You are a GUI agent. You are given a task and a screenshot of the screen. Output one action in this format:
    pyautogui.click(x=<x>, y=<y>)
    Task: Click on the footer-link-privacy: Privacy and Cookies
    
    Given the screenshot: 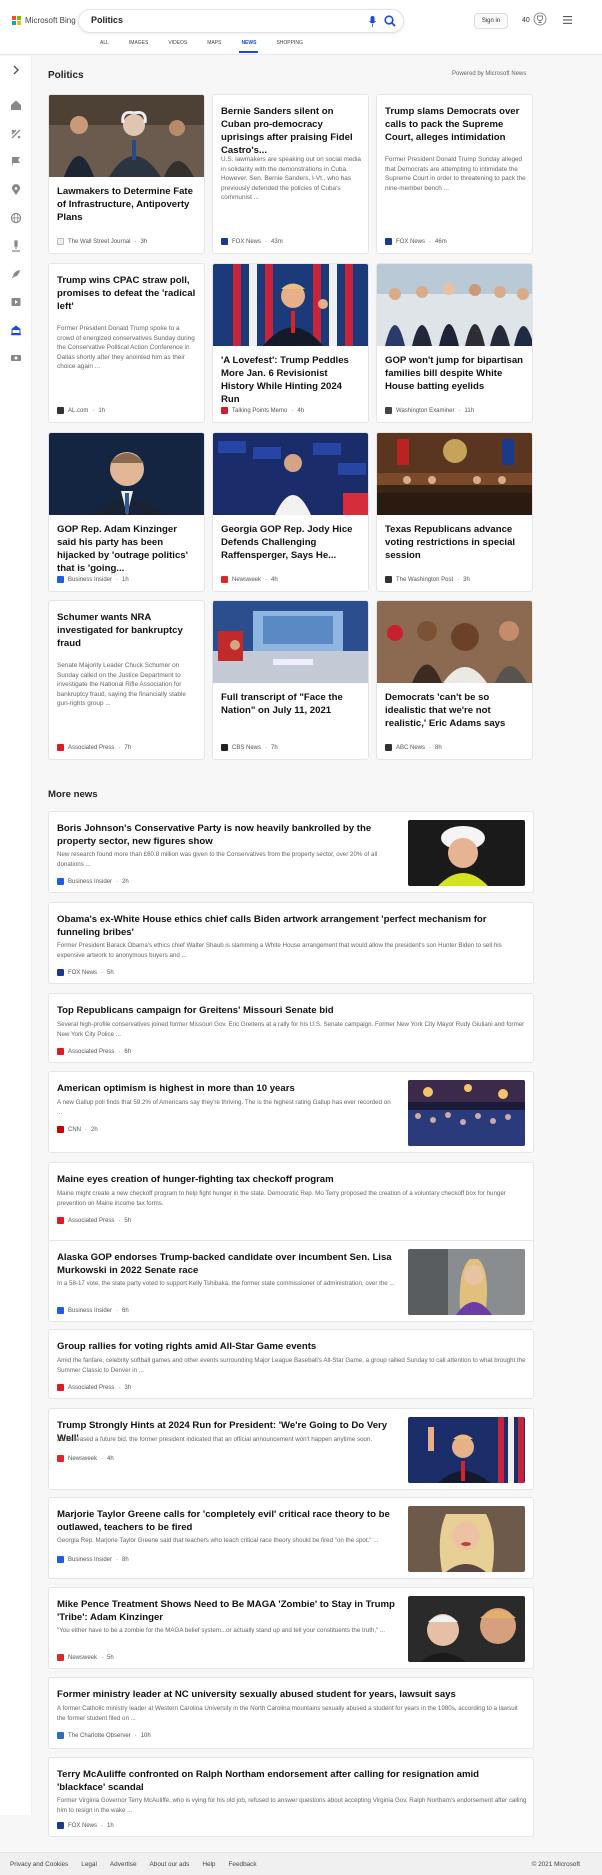 What is the action you would take?
    pyautogui.click(x=39, y=1864)
    